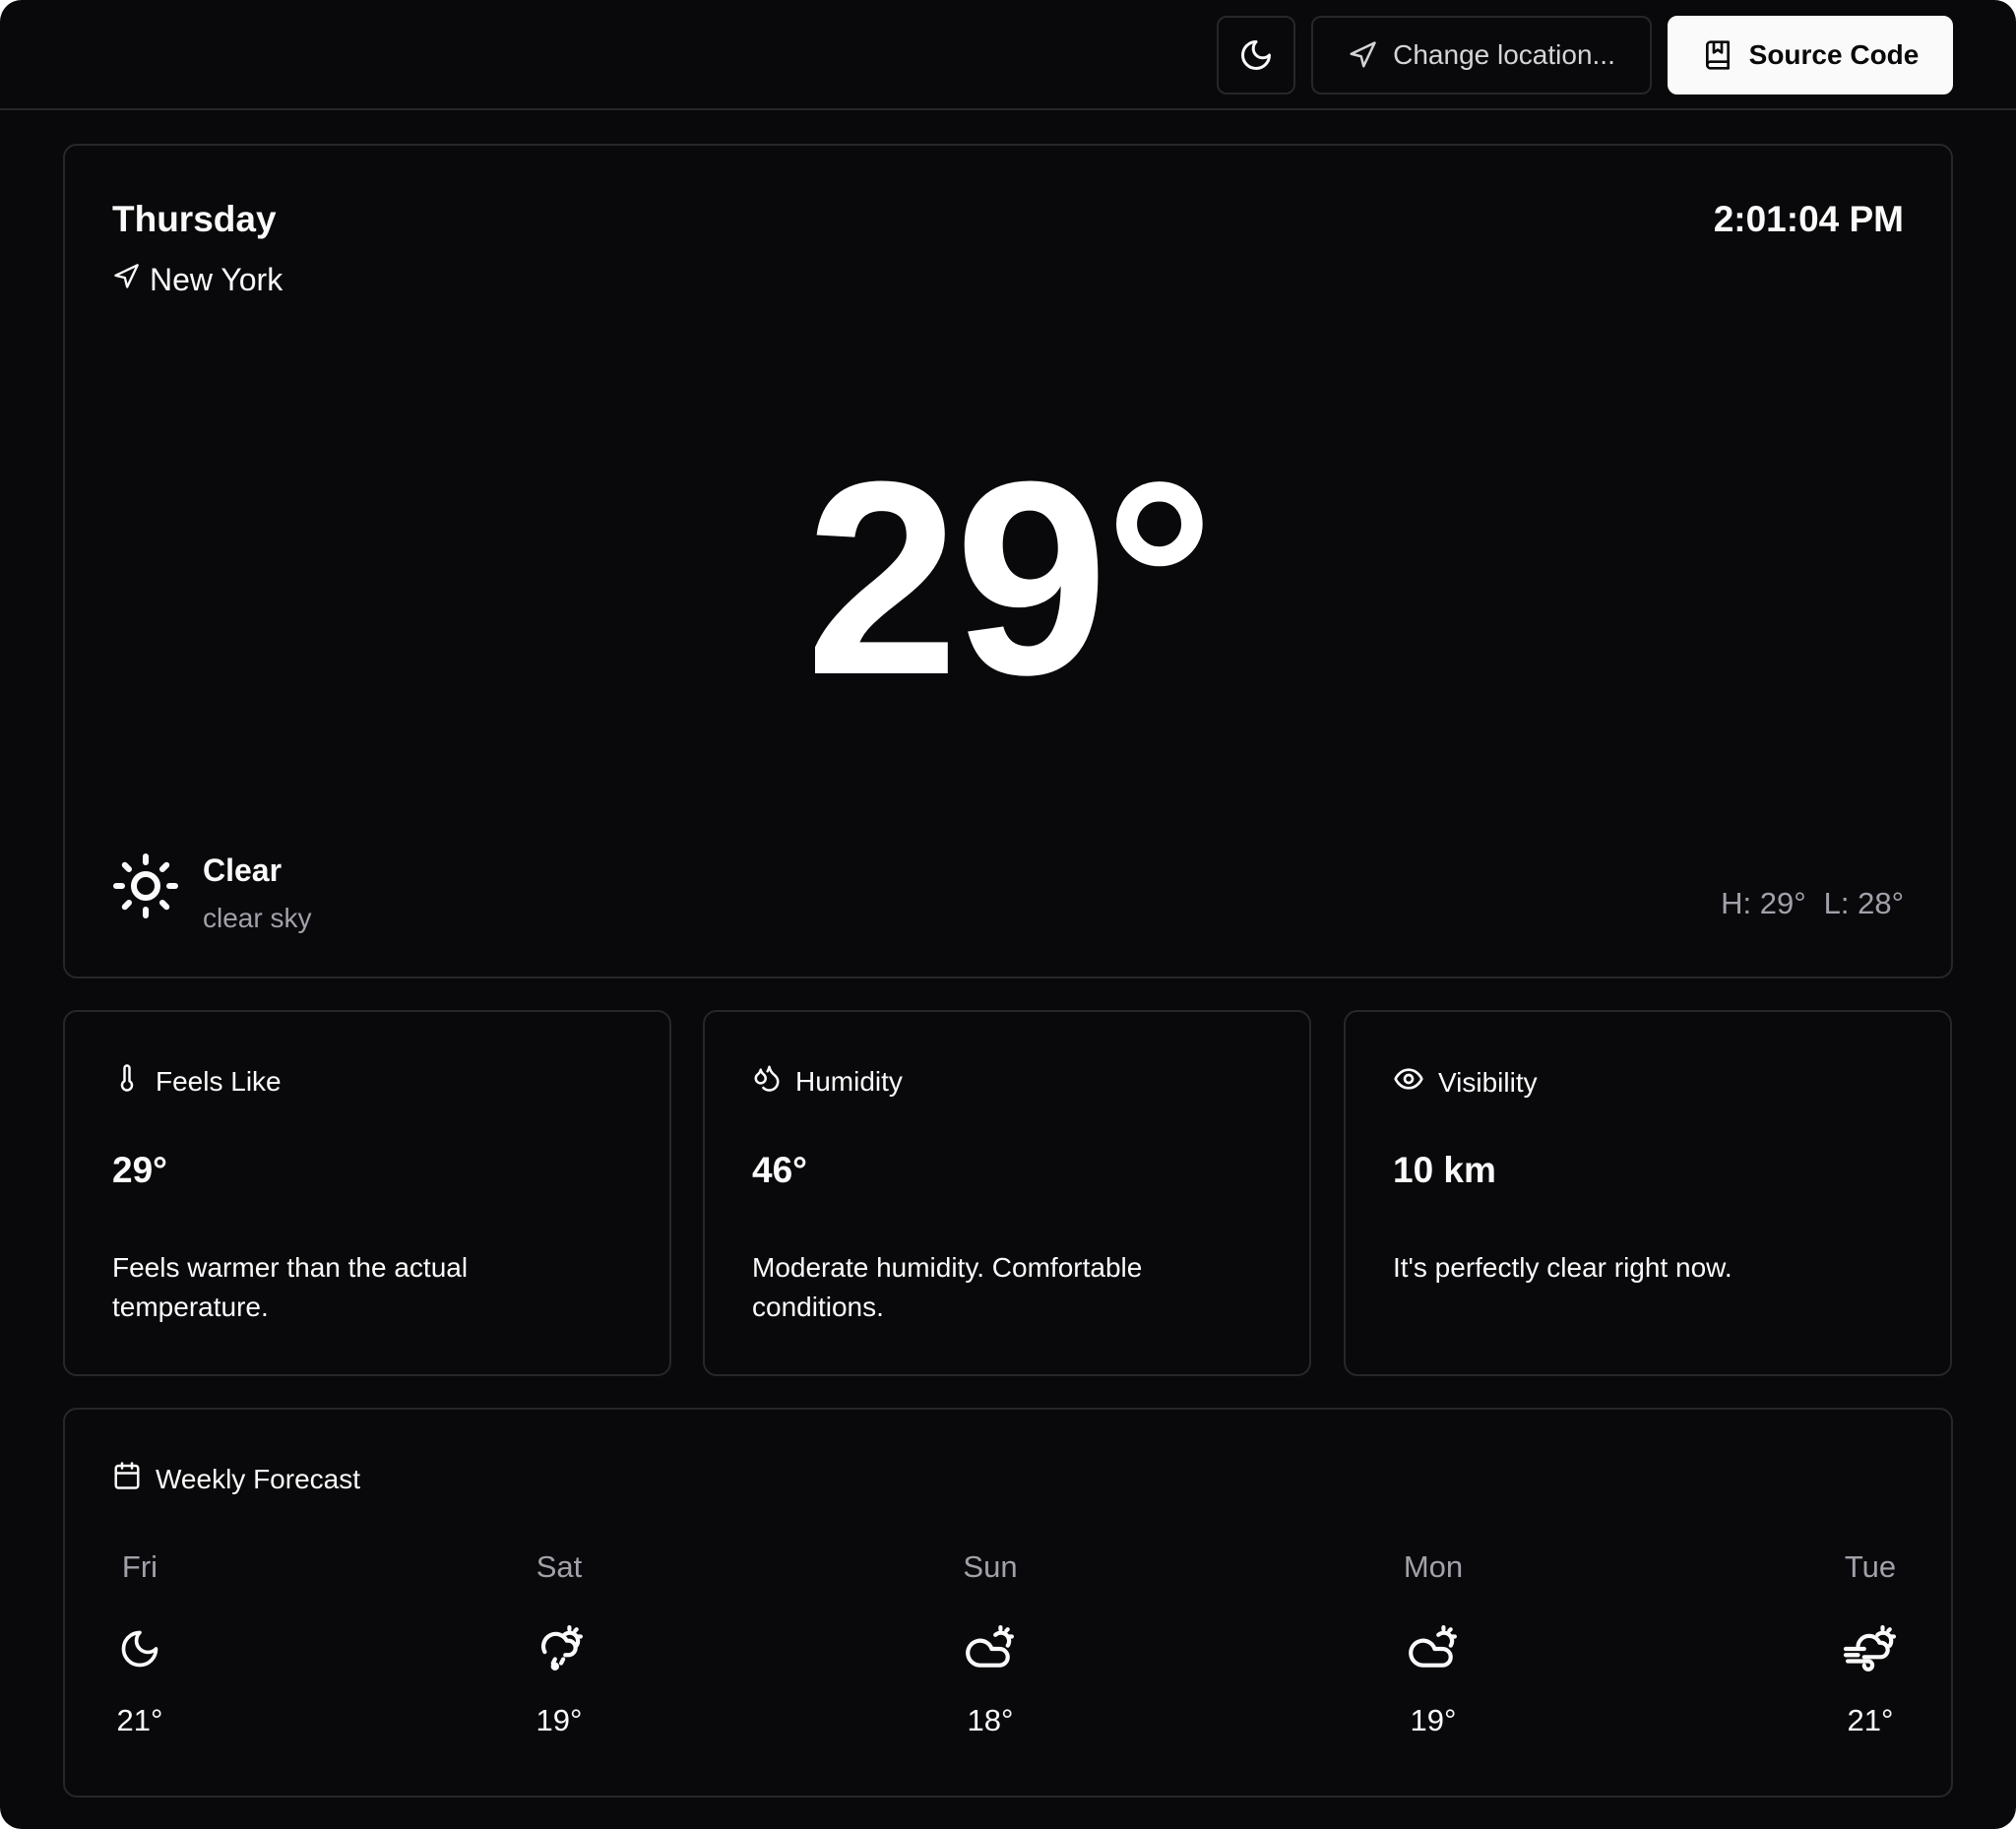 This screenshot has width=2016, height=1829. Describe the element at coordinates (1863, 903) in the screenshot. I see `low-temperature: L: 28°` at that location.